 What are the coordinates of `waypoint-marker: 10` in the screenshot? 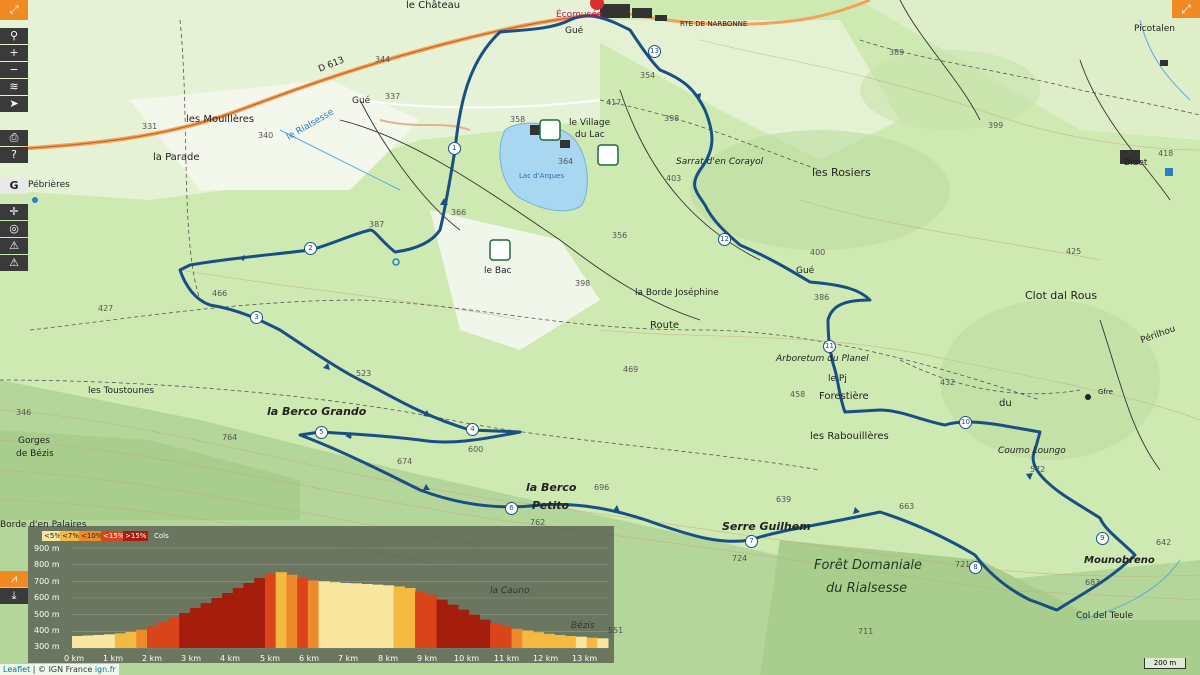 It's located at (965, 422).